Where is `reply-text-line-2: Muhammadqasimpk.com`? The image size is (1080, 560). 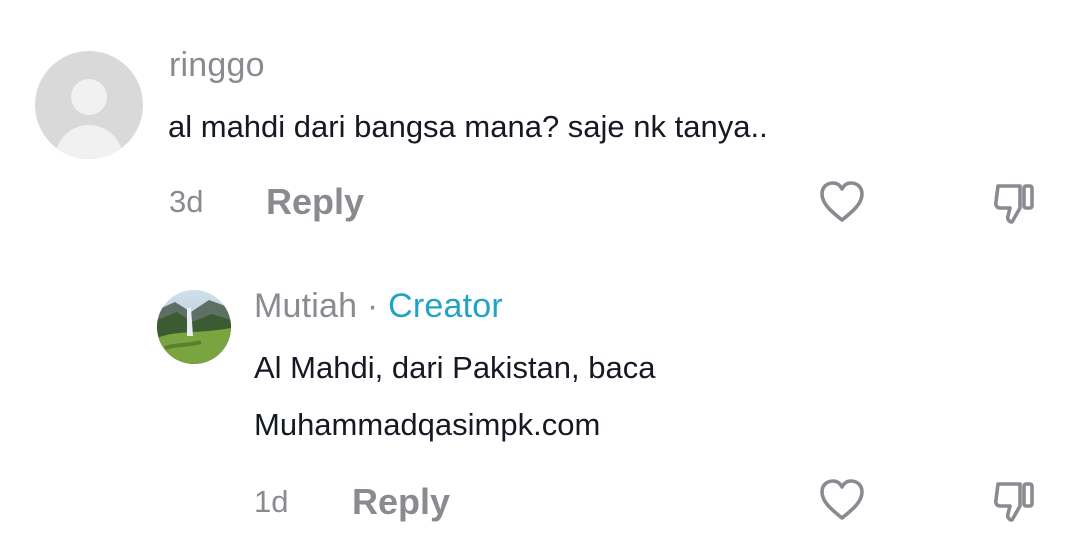 reply-text-line-2: Muhammadqasimpk.com is located at coordinates (427, 425).